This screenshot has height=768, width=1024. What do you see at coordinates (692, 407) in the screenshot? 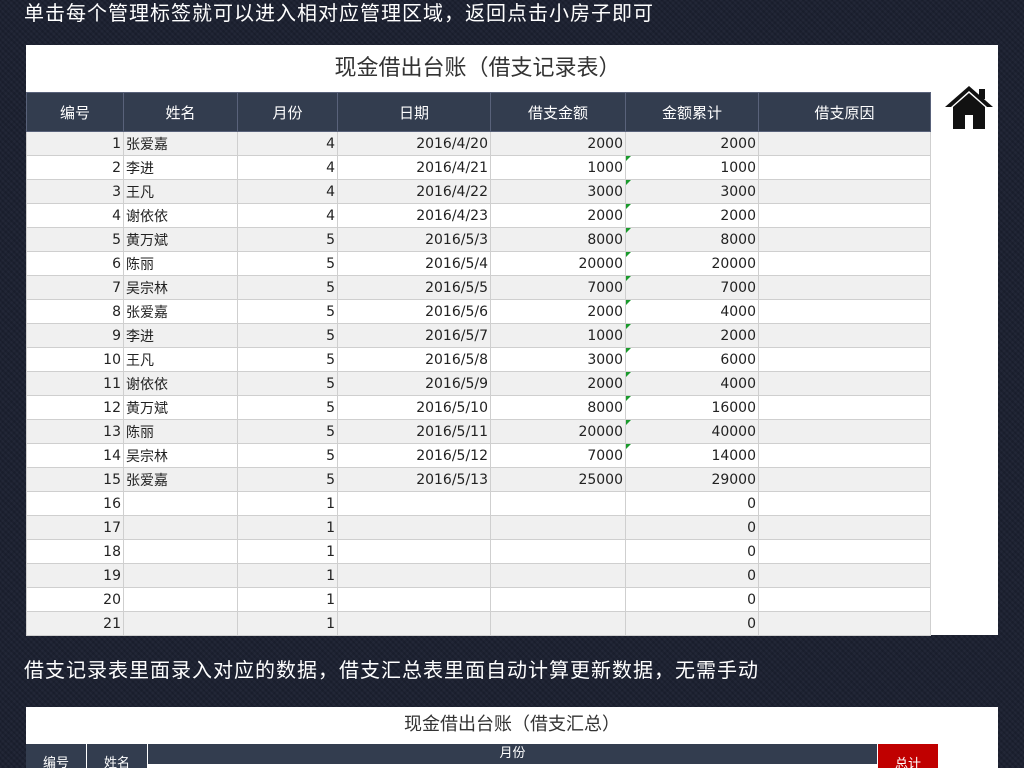
I see `cell-total: 16000` at bounding box center [692, 407].